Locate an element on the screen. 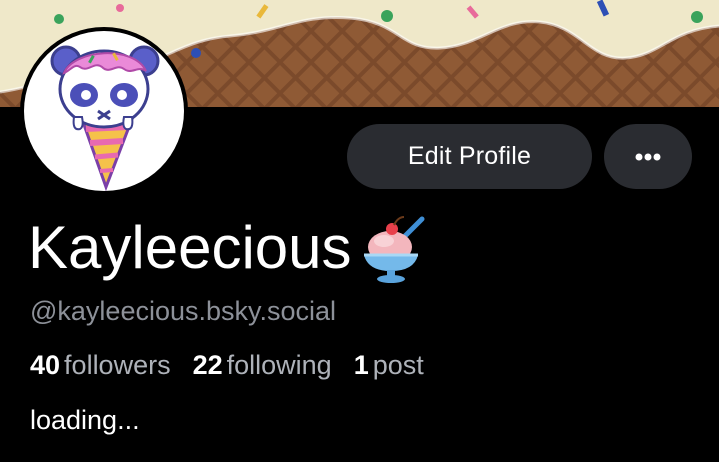 The width and height of the screenshot is (719, 462). ellipsis-icon is located at coordinates (648, 156).